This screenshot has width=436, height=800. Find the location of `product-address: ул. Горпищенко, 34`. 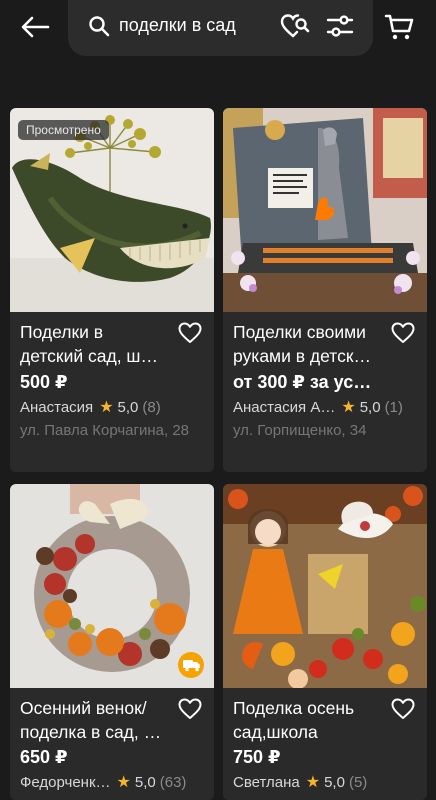

product-address: ул. Горпищенко, 34 is located at coordinates (300, 430).